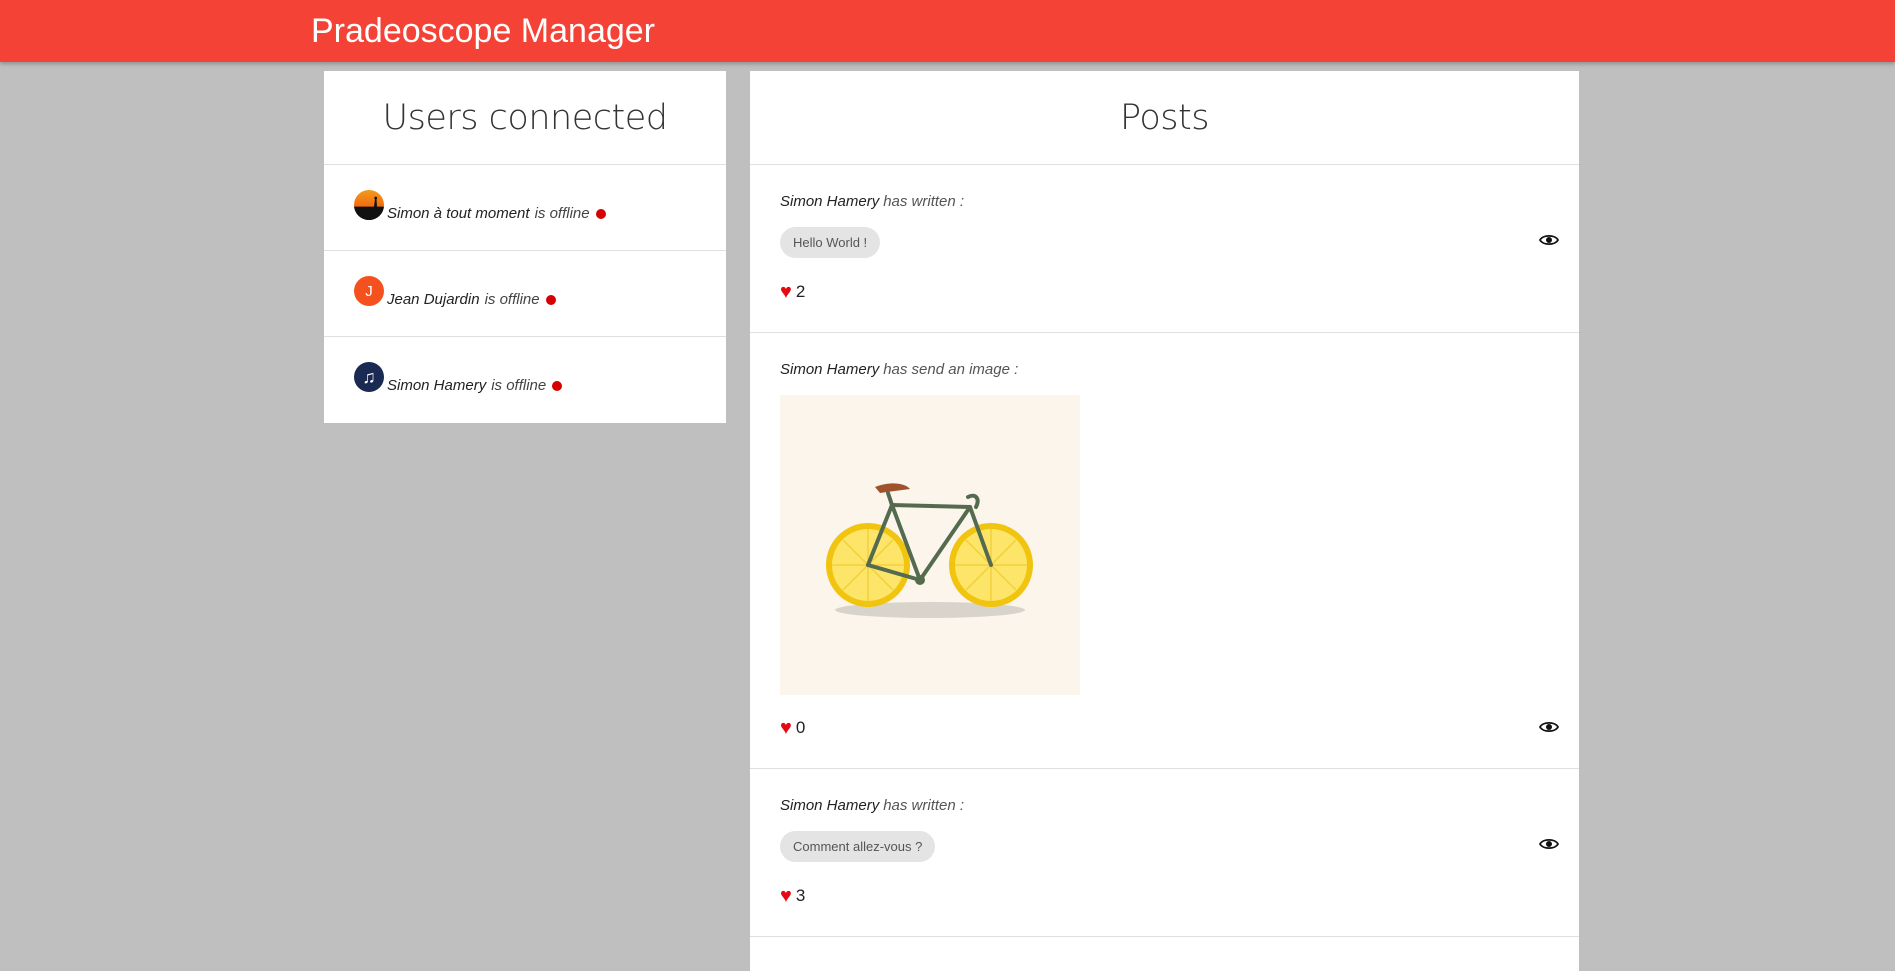  I want to click on music-note-icon: ♫, so click(369, 376).